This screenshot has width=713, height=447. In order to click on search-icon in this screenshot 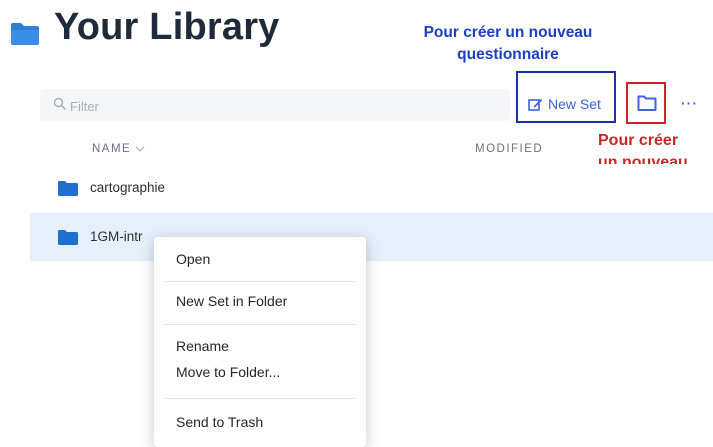, I will do `click(59, 103)`.